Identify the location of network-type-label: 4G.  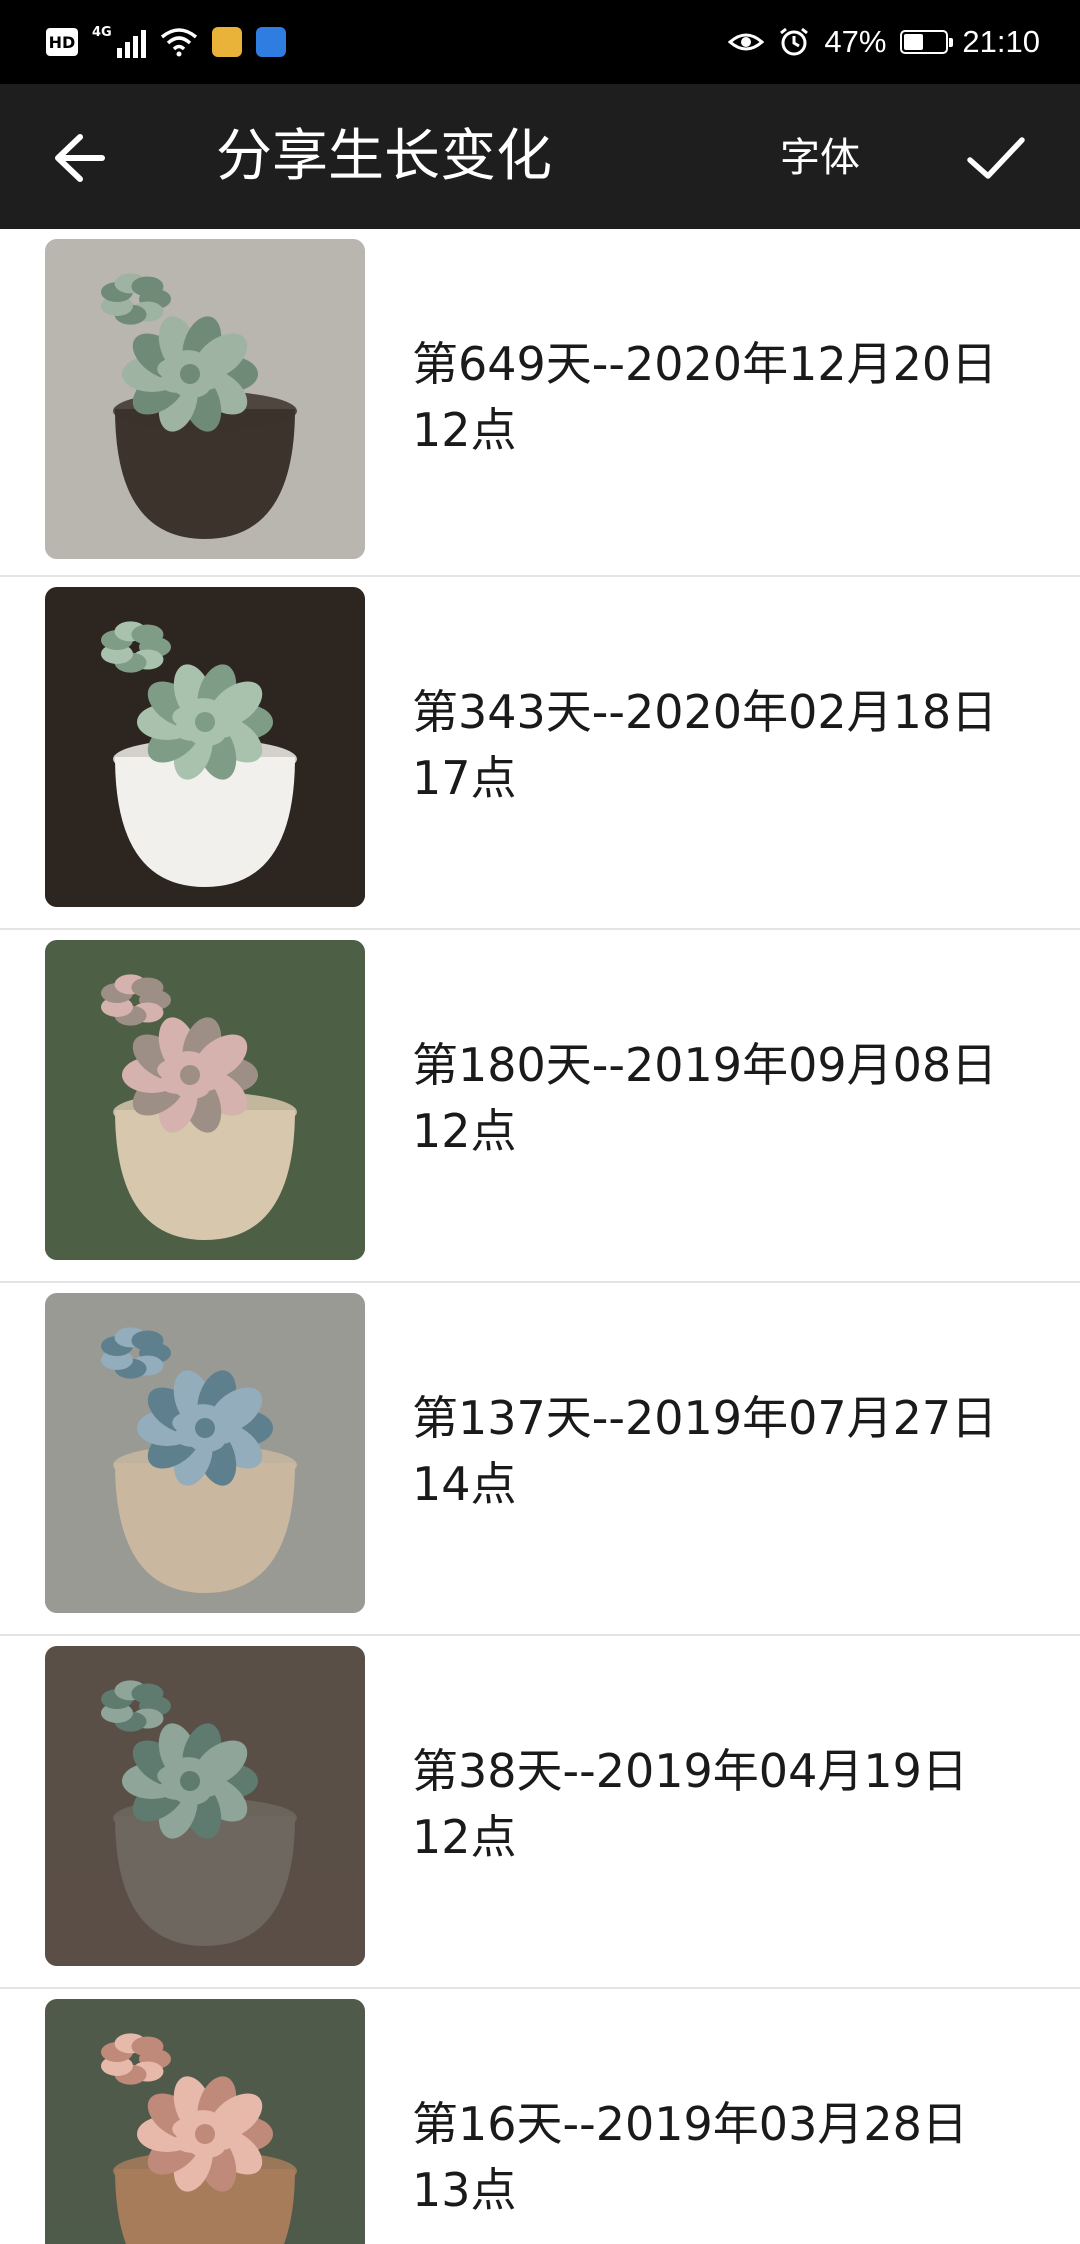
(102, 32).